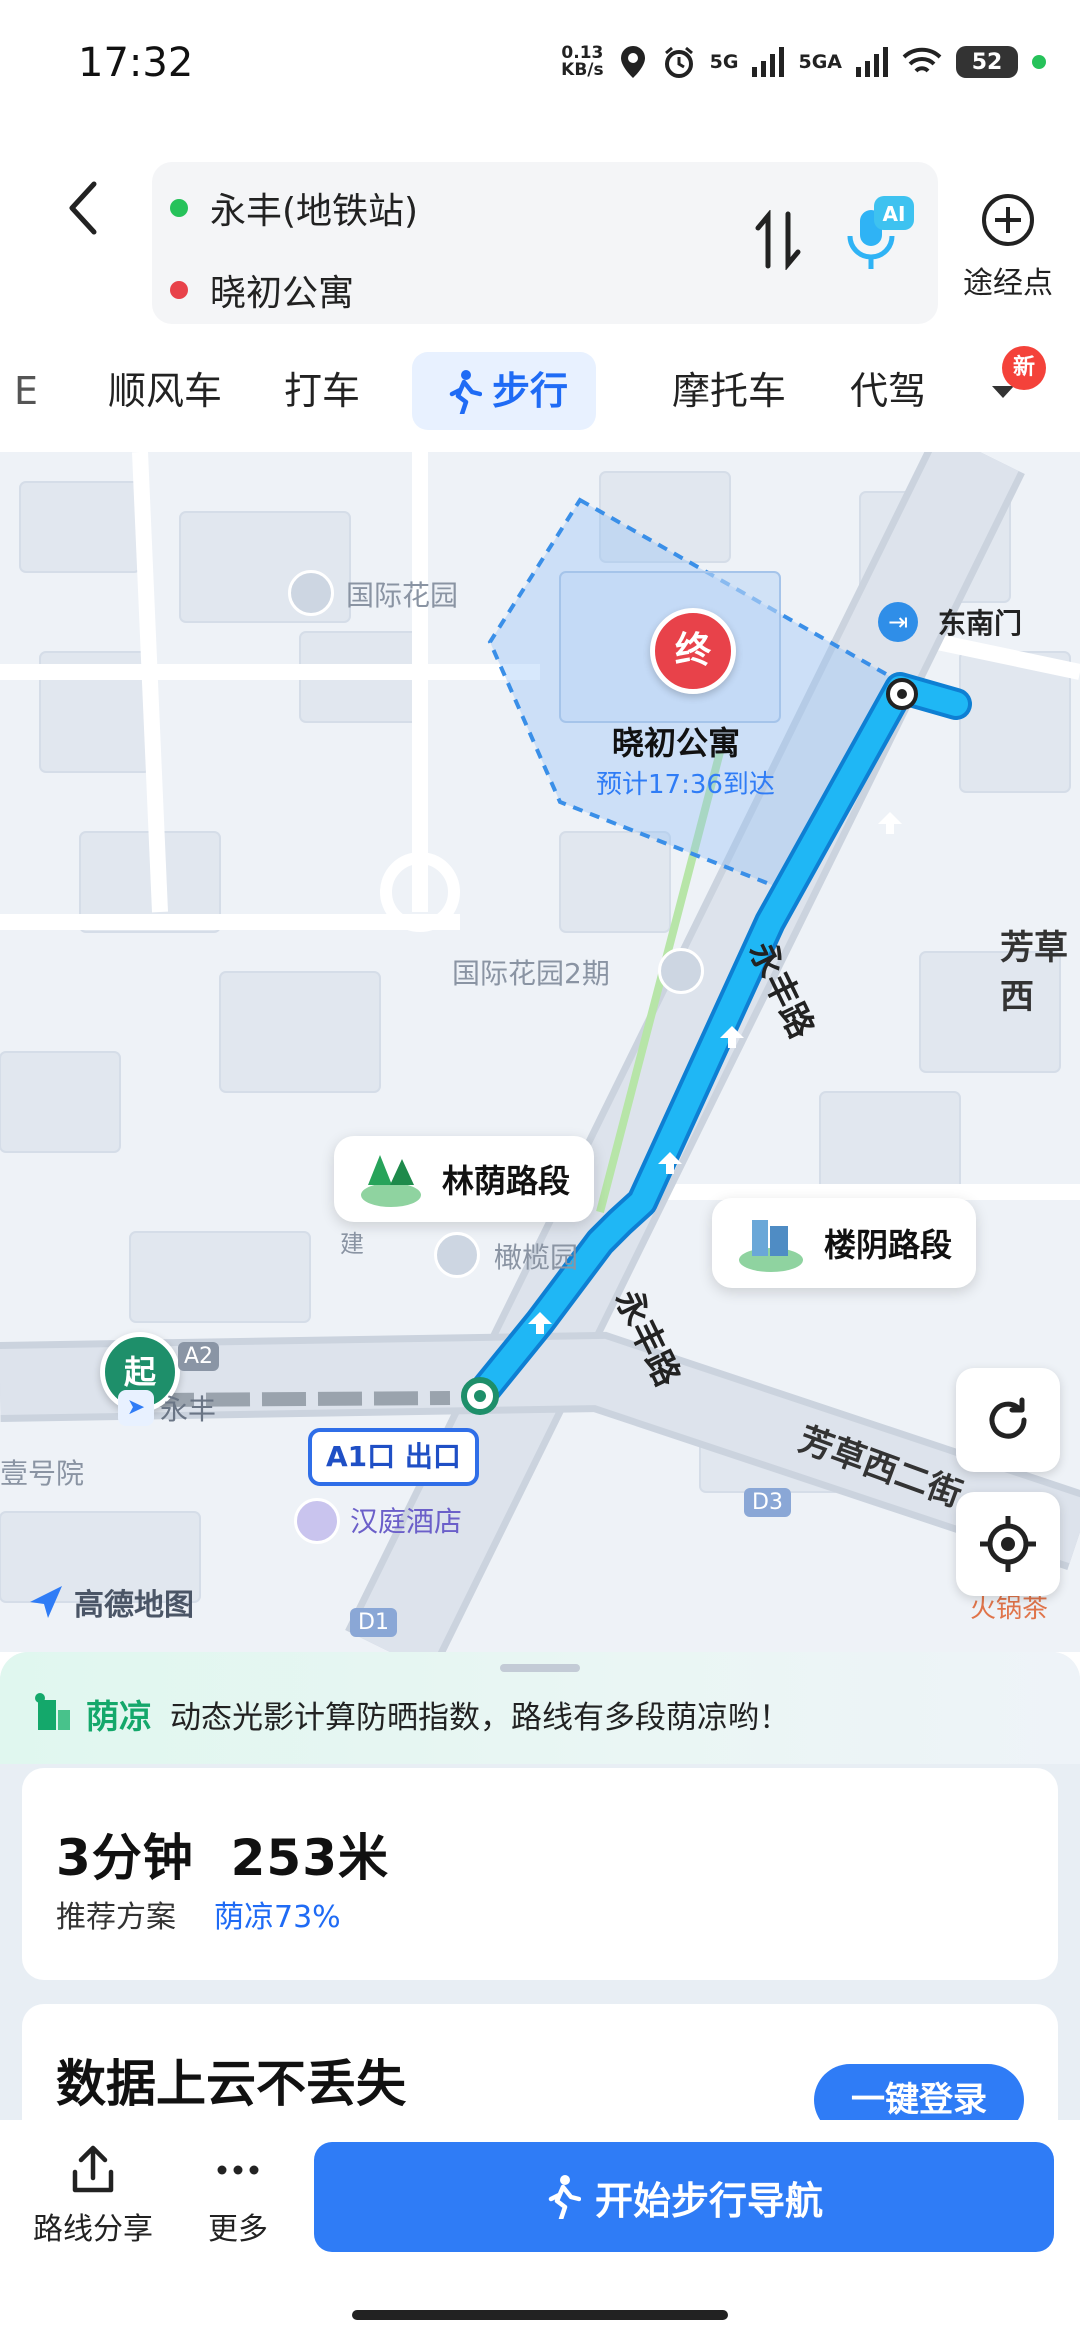 Image resolution: width=1080 pixels, height=2338 pixels. I want to click on tree-icon, so click(391, 1181).